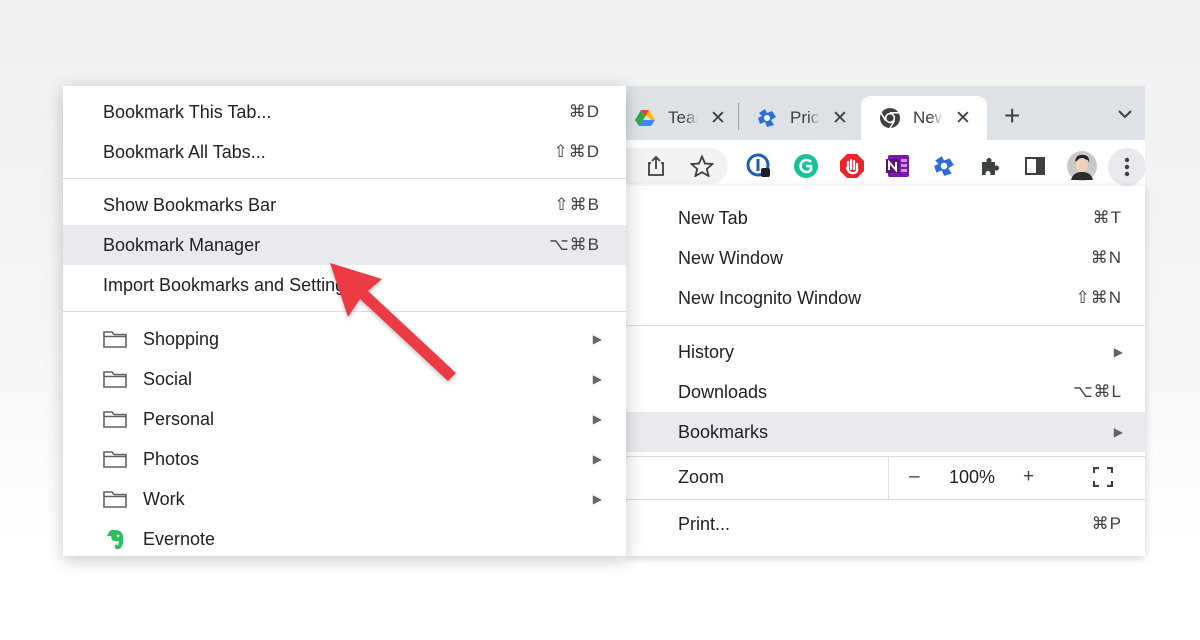 This screenshot has width=1200, height=640. Describe the element at coordinates (706, 351) in the screenshot. I see `menu-item-label: History` at that location.